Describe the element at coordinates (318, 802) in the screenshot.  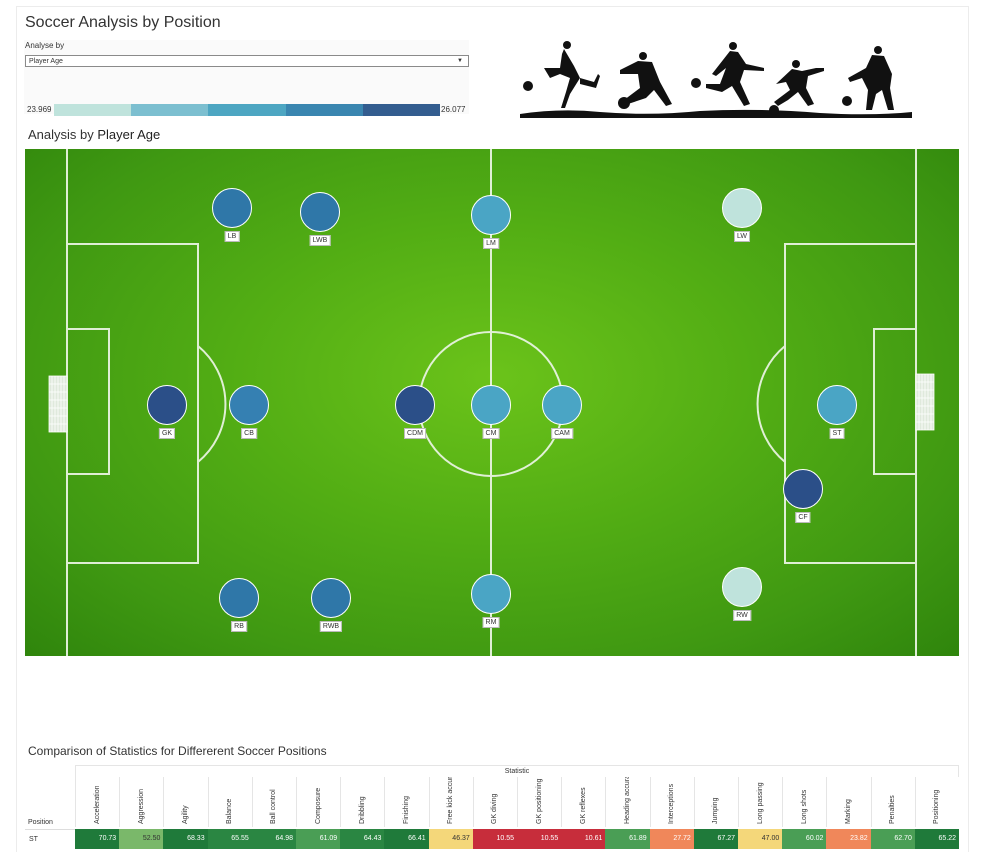
I see `stat-column-header: Composure` at that location.